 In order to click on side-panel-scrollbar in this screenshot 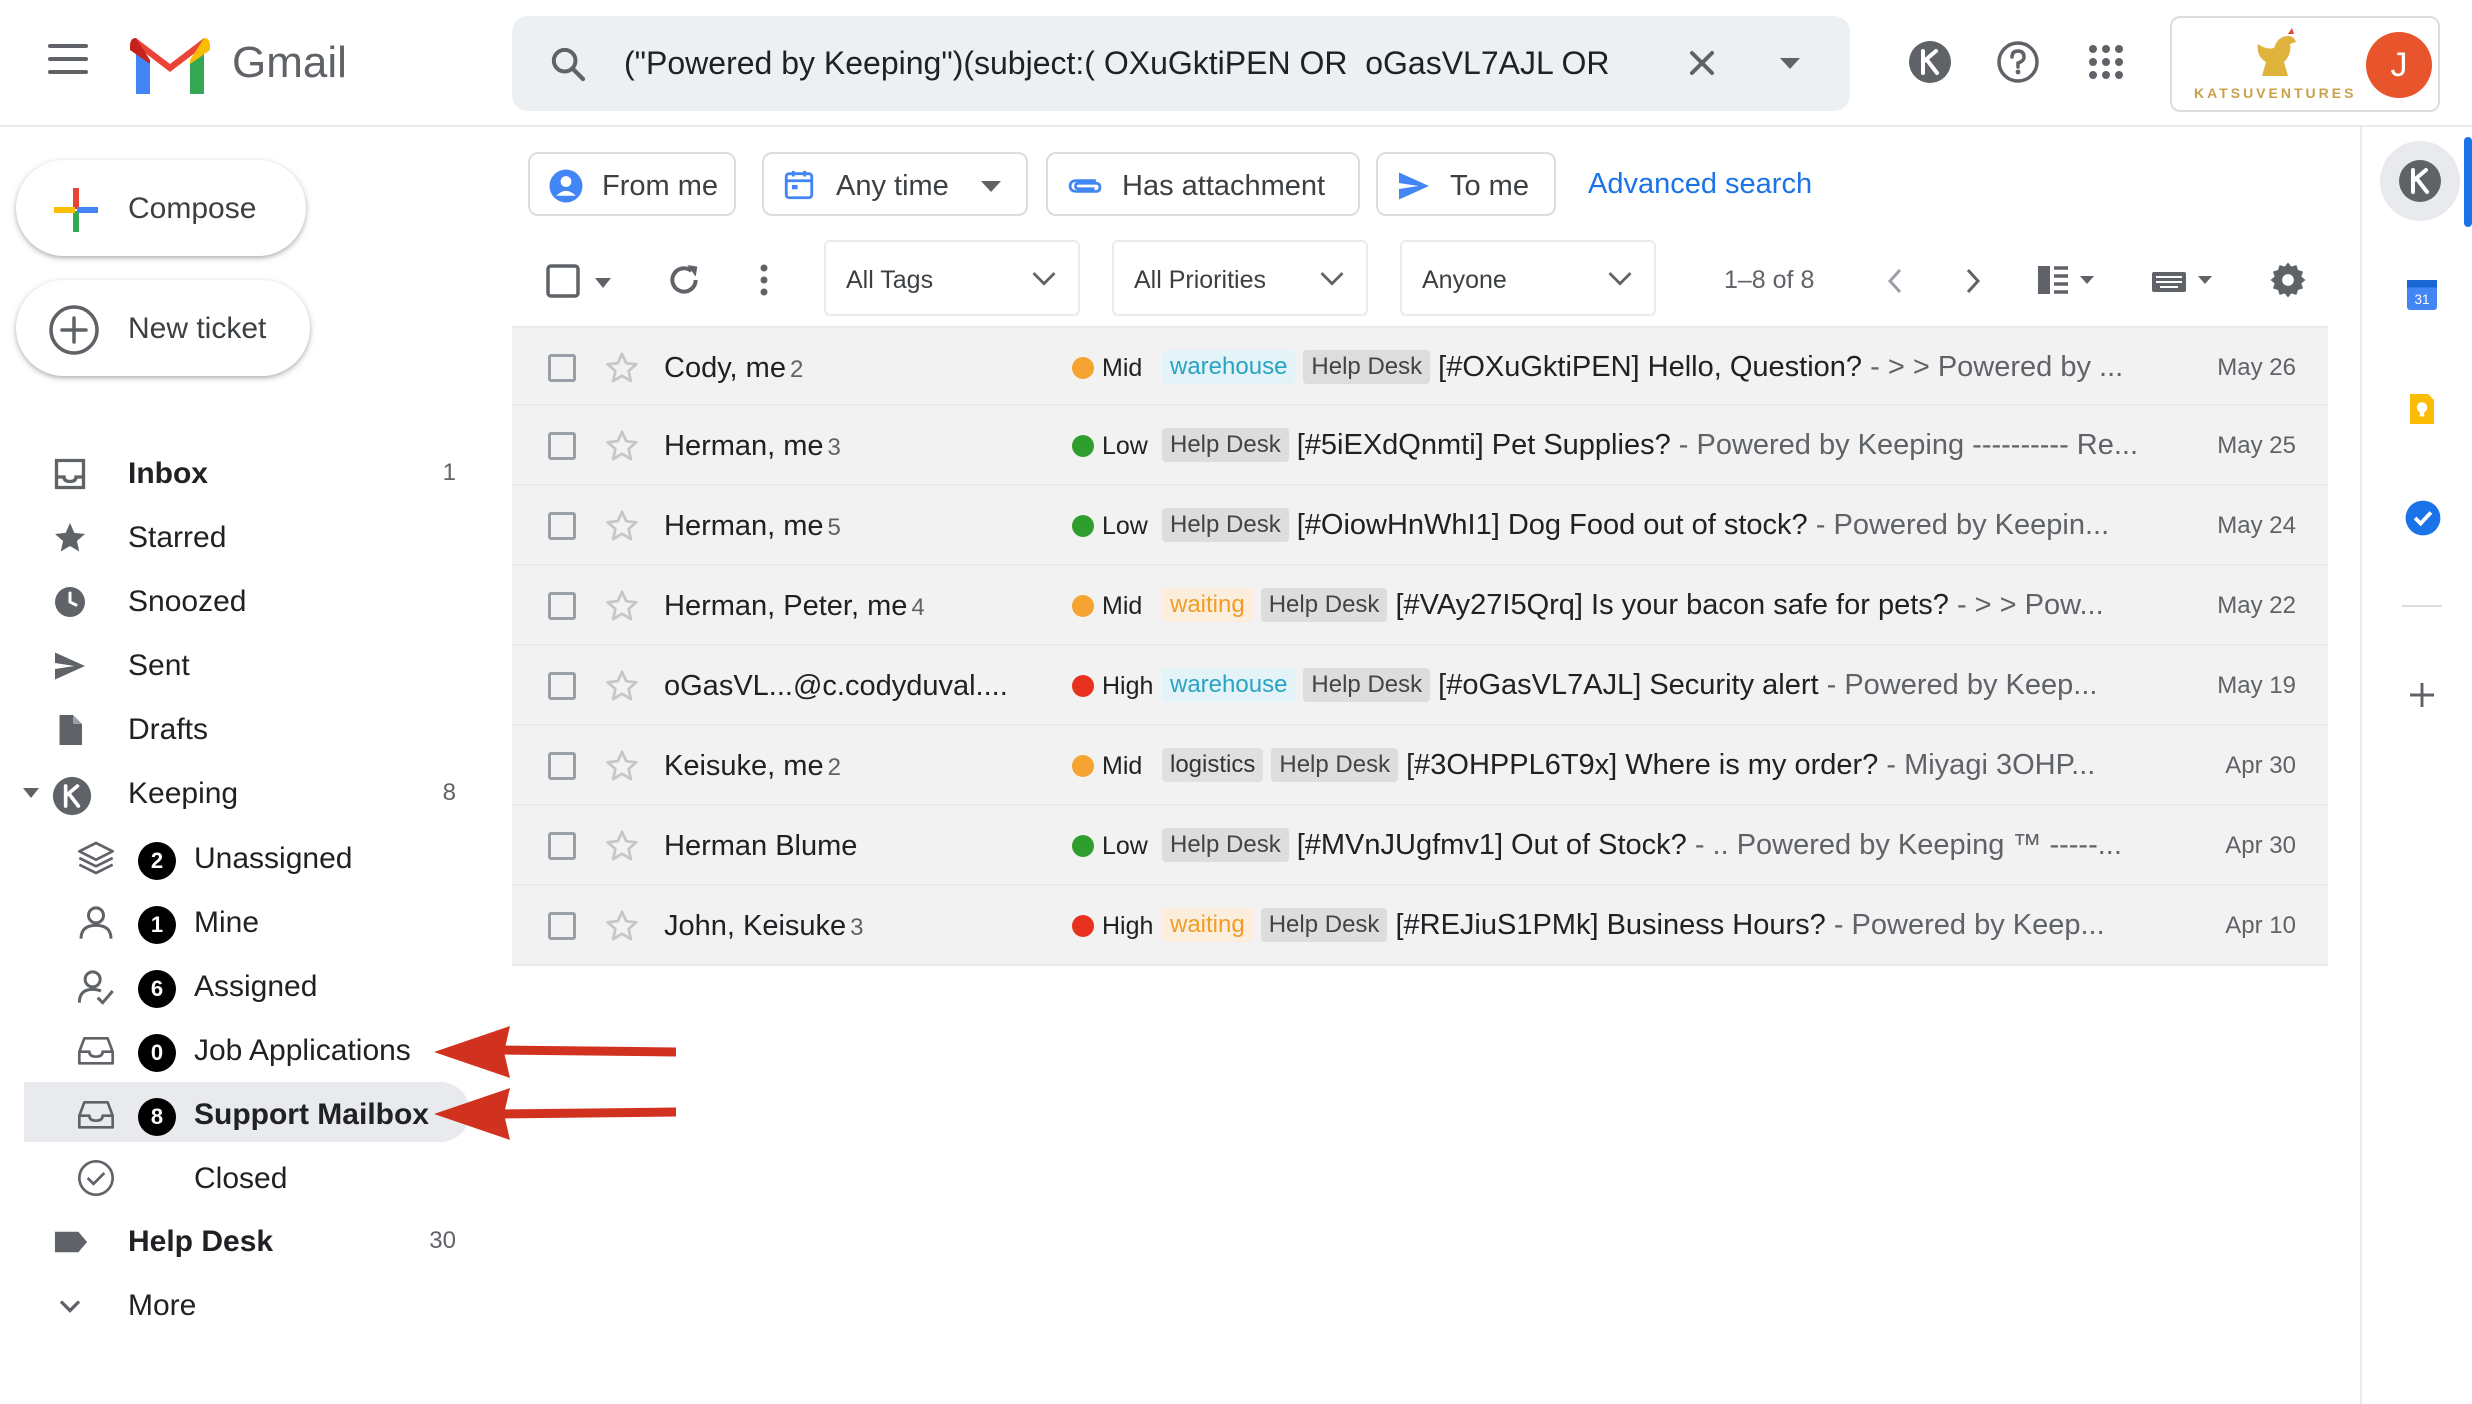, I will do `click(2468, 182)`.